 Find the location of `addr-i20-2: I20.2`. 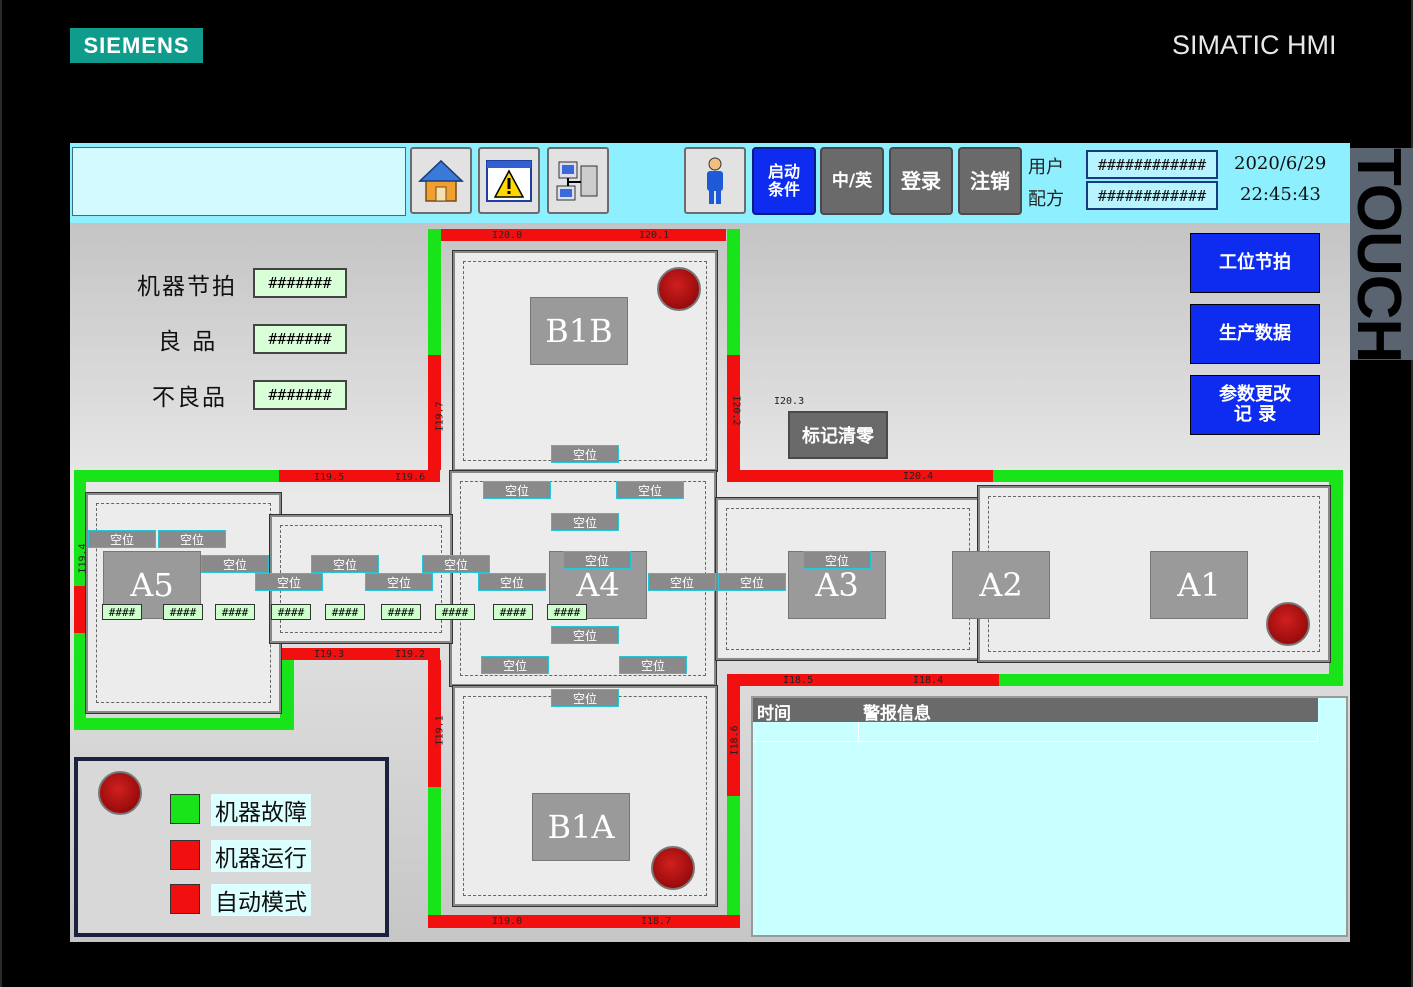

addr-i20-2: I20.2 is located at coordinates (736, 410).